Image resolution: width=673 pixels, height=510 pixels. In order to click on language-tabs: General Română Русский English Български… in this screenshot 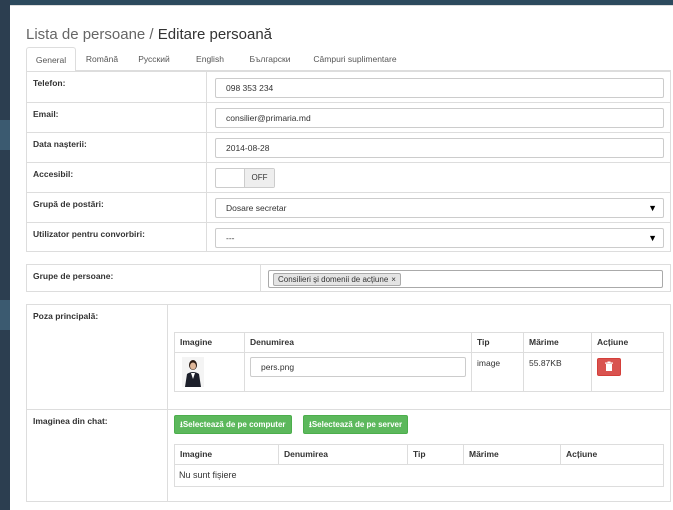, I will do `click(348, 59)`.